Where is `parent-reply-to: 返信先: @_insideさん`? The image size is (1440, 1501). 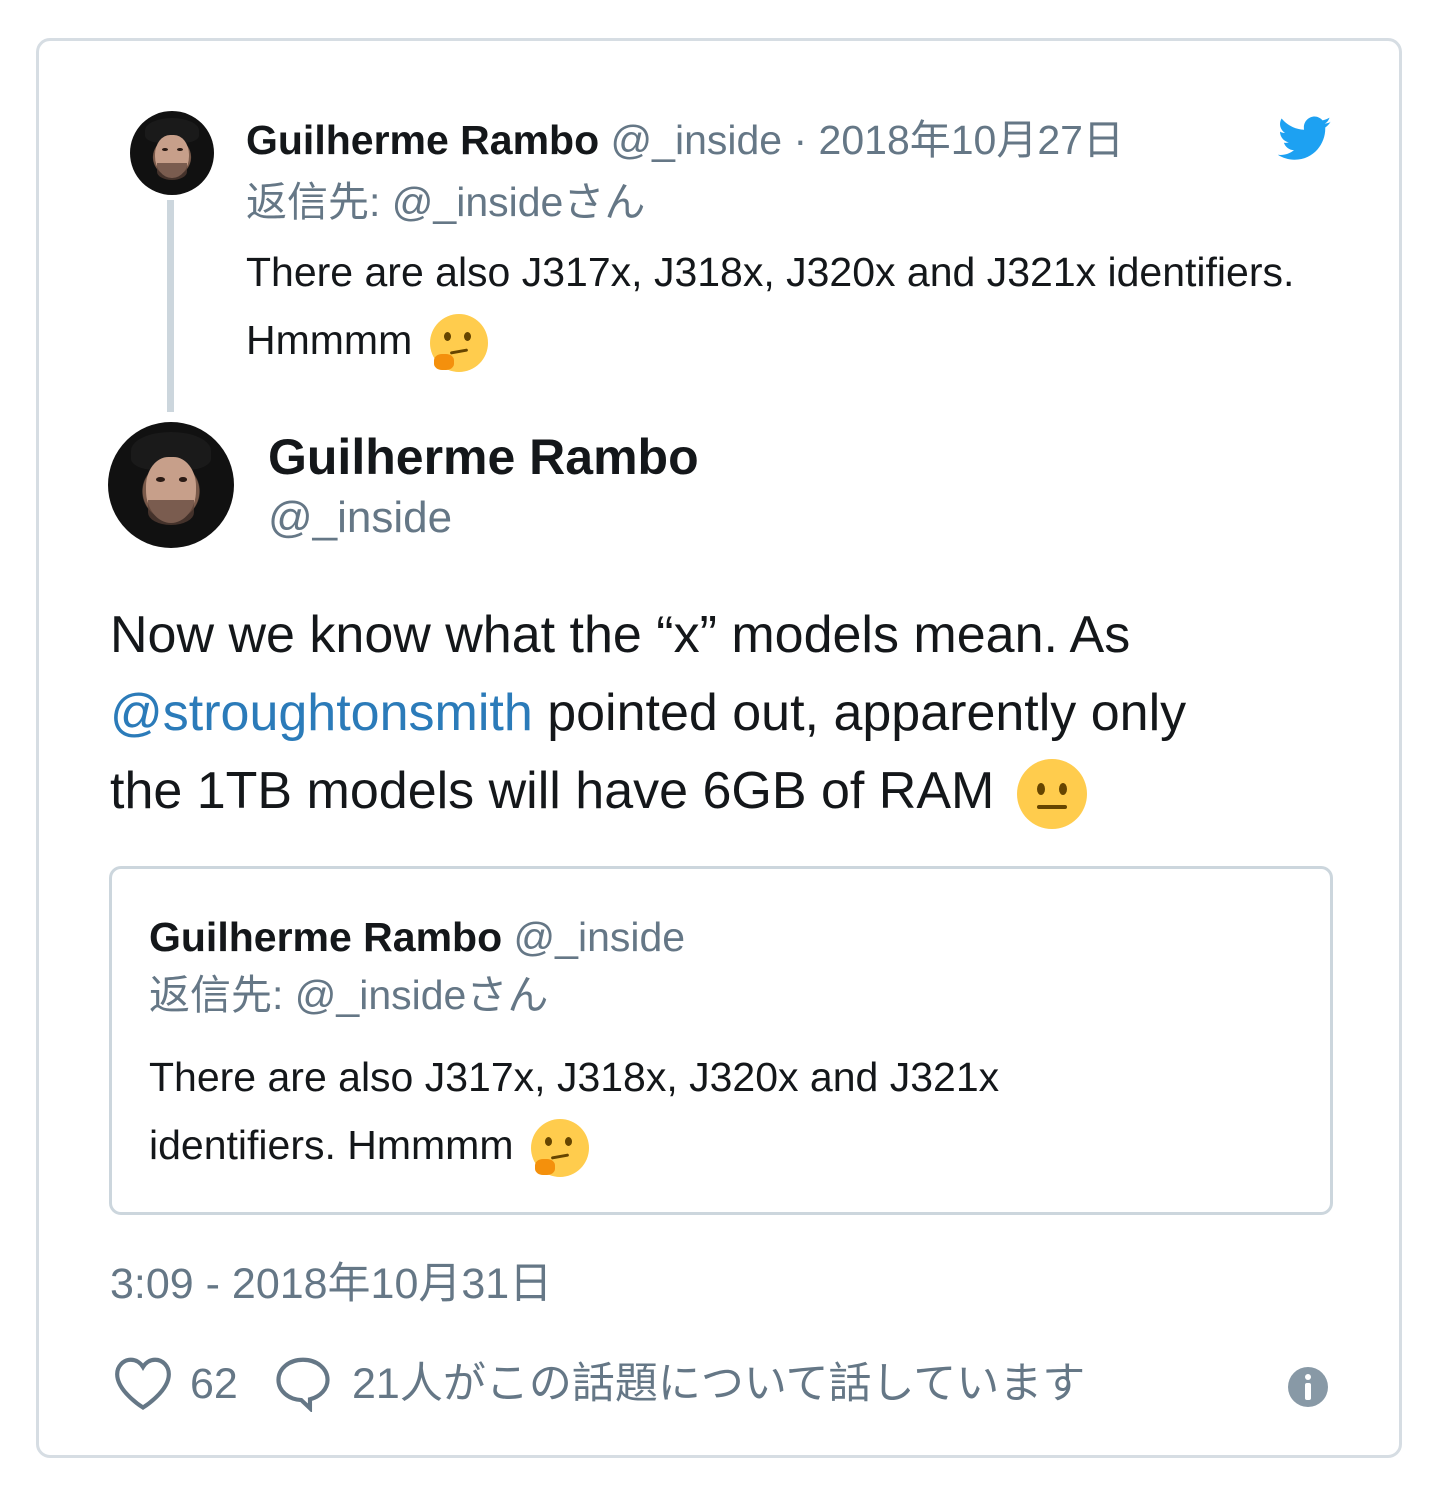 parent-reply-to: 返信先: @_insideさん is located at coordinates (445, 202).